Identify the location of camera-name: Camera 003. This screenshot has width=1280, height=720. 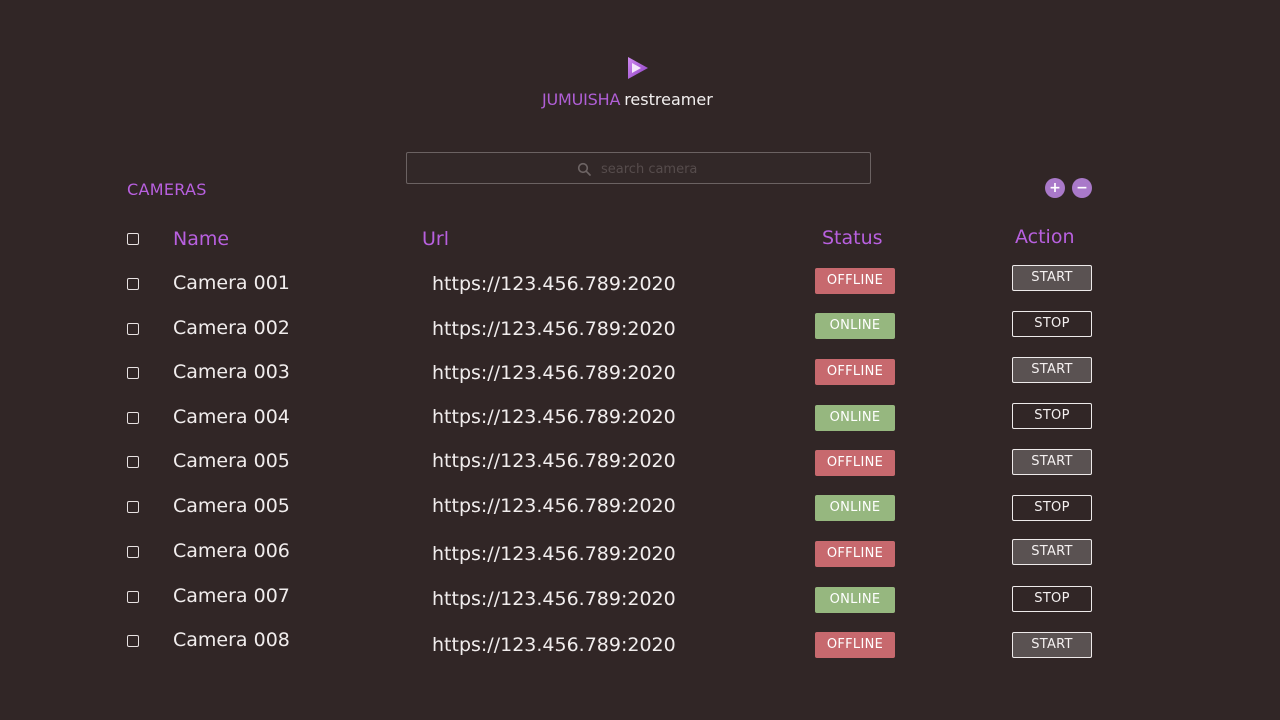
(231, 372).